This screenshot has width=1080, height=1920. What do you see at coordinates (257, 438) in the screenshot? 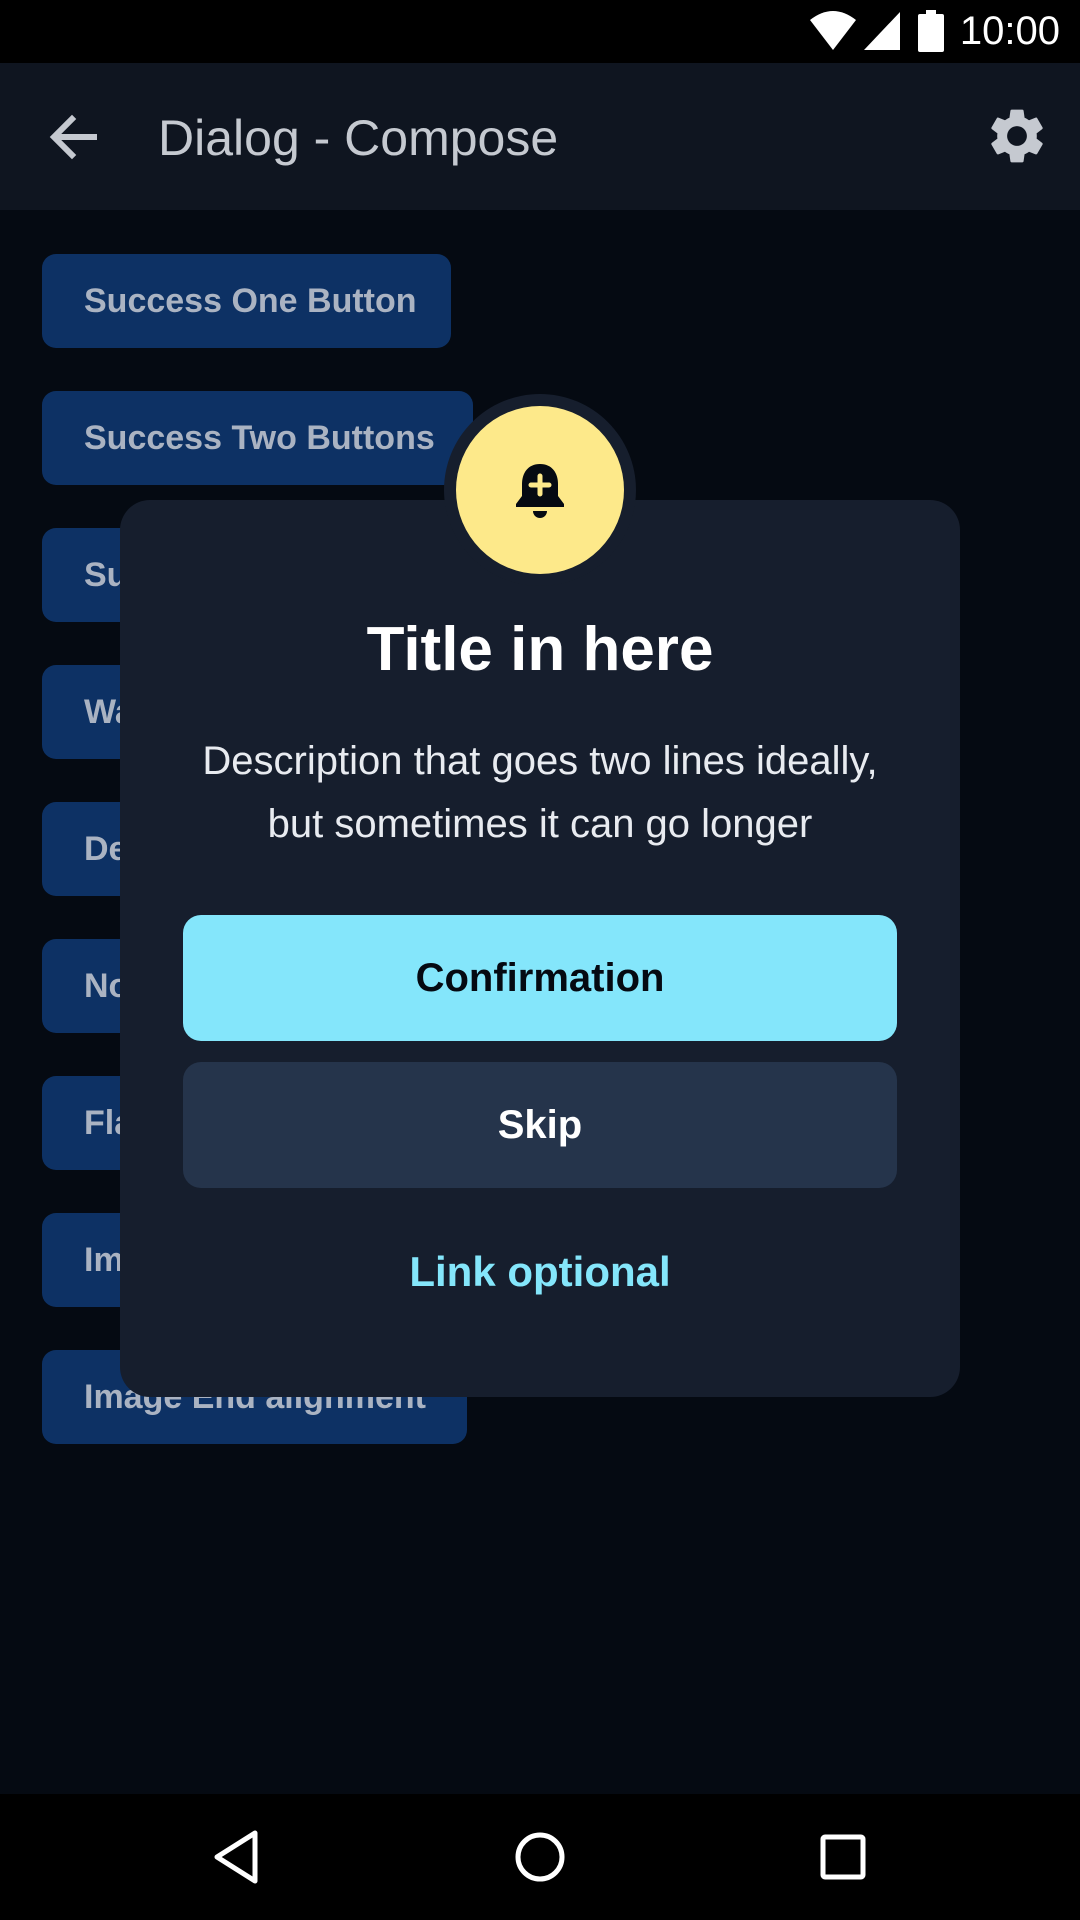
I see `list-button-success-two: Success Two Buttons` at bounding box center [257, 438].